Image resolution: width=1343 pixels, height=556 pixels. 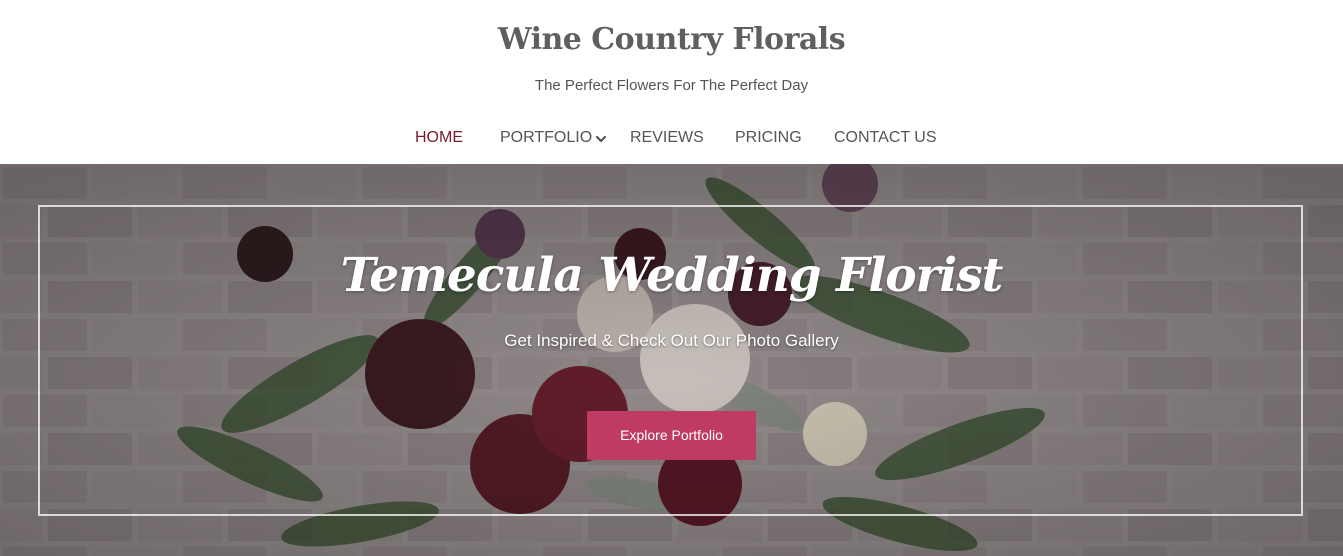 I want to click on nav-item-label: PRICING, so click(x=768, y=137).